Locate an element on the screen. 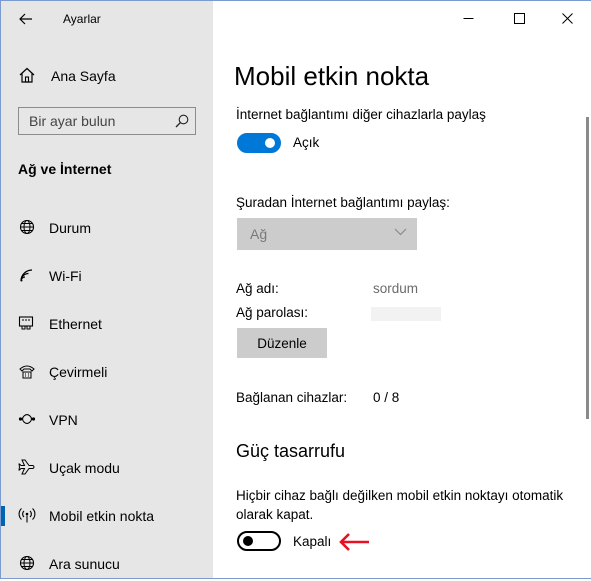  sidebar-item-label: VPN is located at coordinates (63, 420).